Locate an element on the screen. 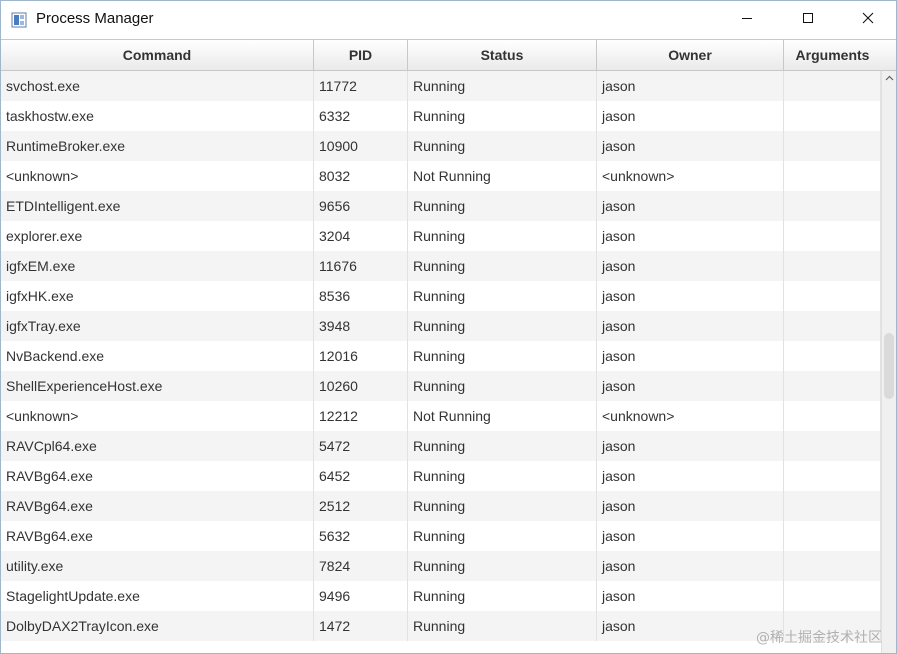 Image resolution: width=897 pixels, height=654 pixels. table-header: Command PID Status Owner Arguments is located at coordinates (448, 55).